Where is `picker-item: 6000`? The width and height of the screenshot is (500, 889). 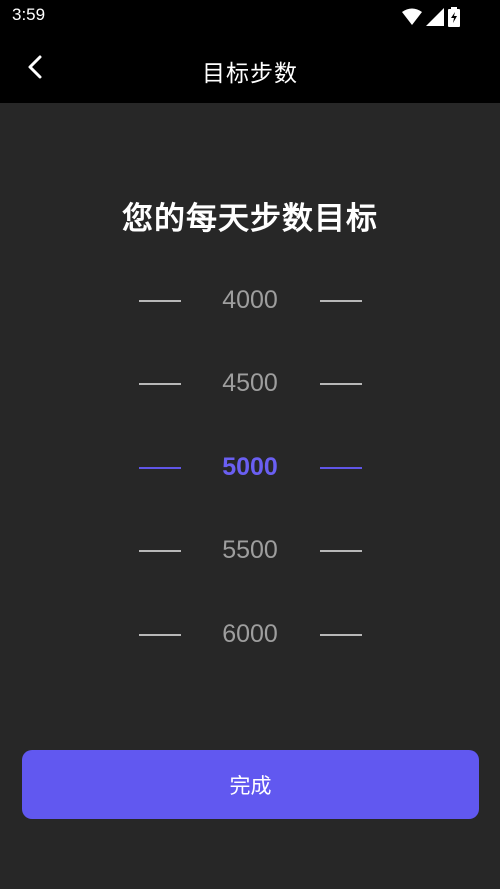 picker-item: 6000 is located at coordinates (250, 635).